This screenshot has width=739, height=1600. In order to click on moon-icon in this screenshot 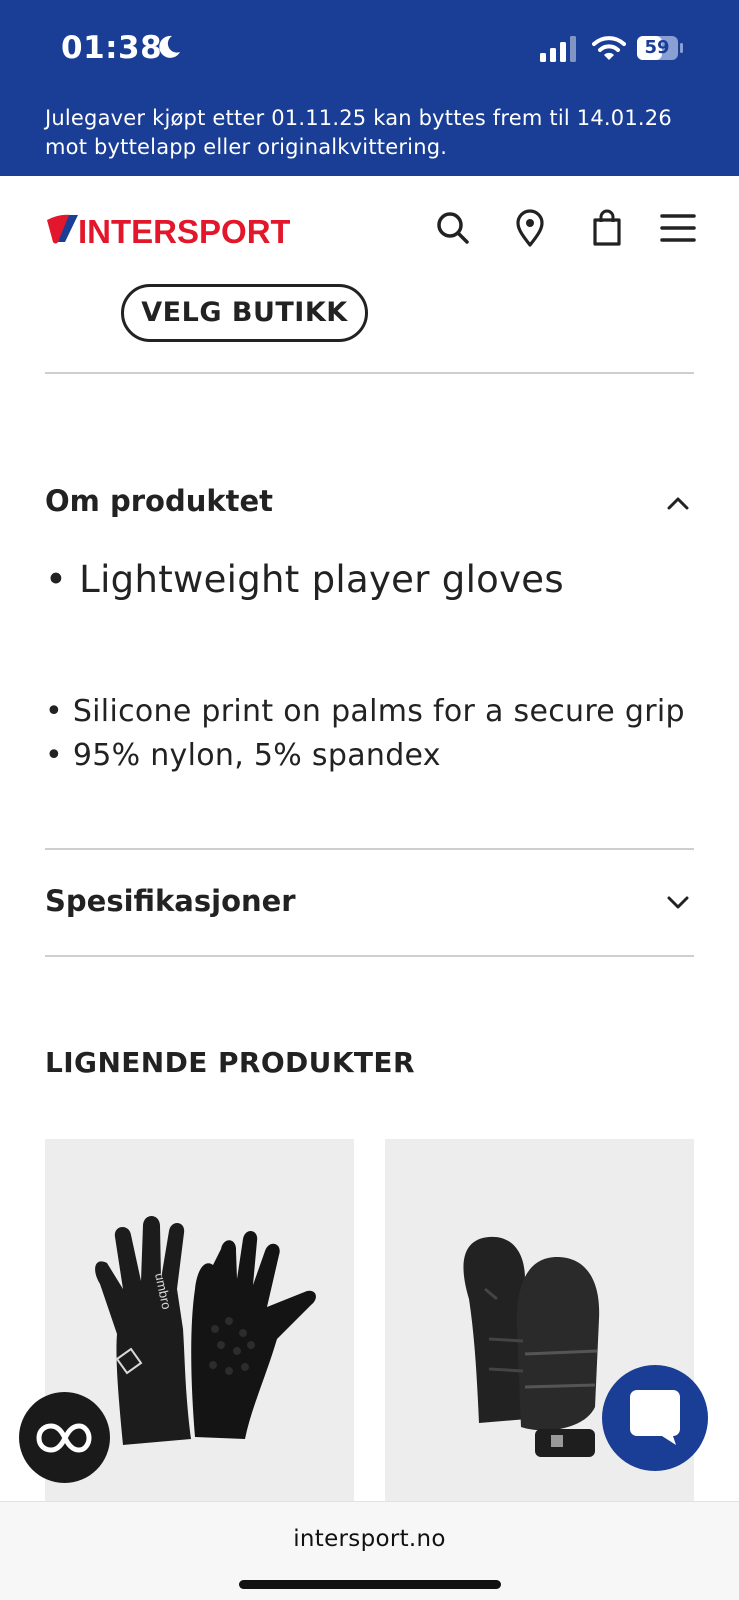, I will do `click(169, 46)`.